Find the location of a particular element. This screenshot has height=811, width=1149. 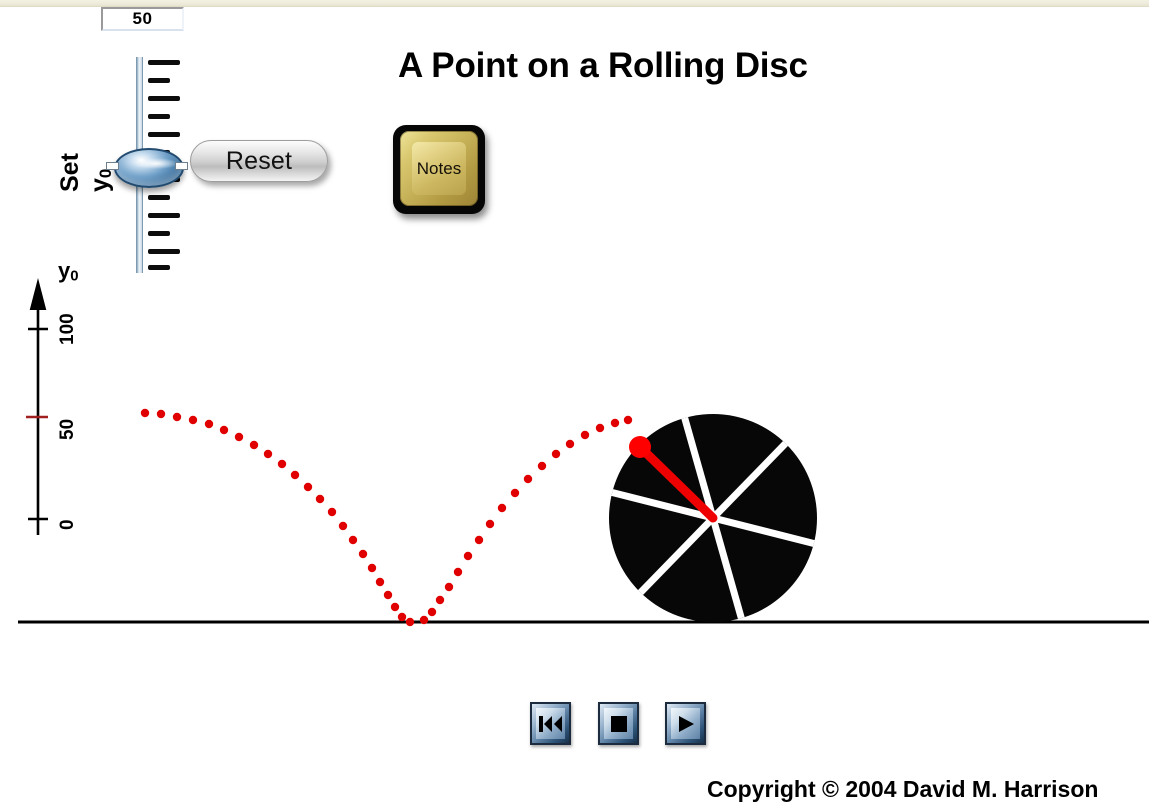

stop-button-inner is located at coordinates (618, 723).